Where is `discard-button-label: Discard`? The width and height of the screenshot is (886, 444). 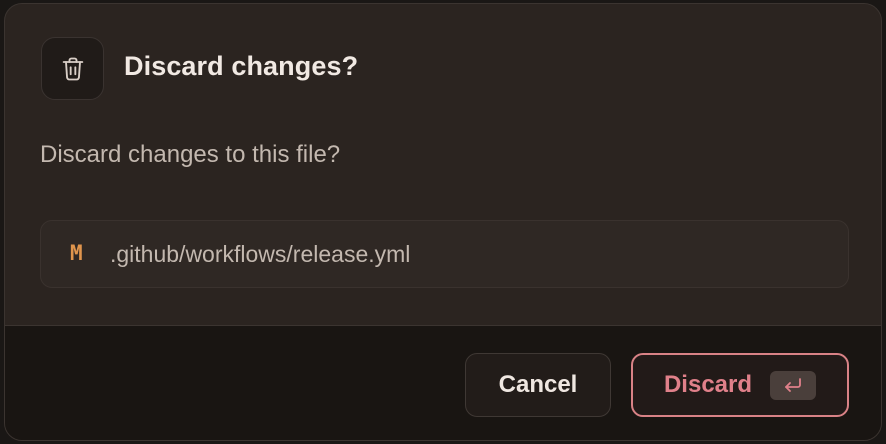 discard-button-label: Discard is located at coordinates (708, 384).